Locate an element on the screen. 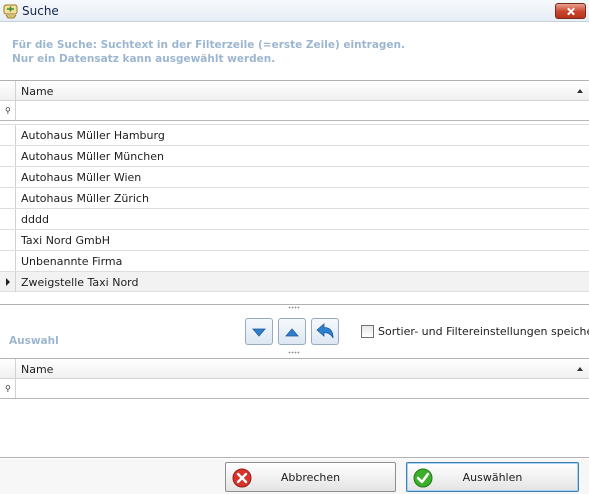 This screenshot has height=494, width=589. undo-arrow-icon is located at coordinates (325, 331).